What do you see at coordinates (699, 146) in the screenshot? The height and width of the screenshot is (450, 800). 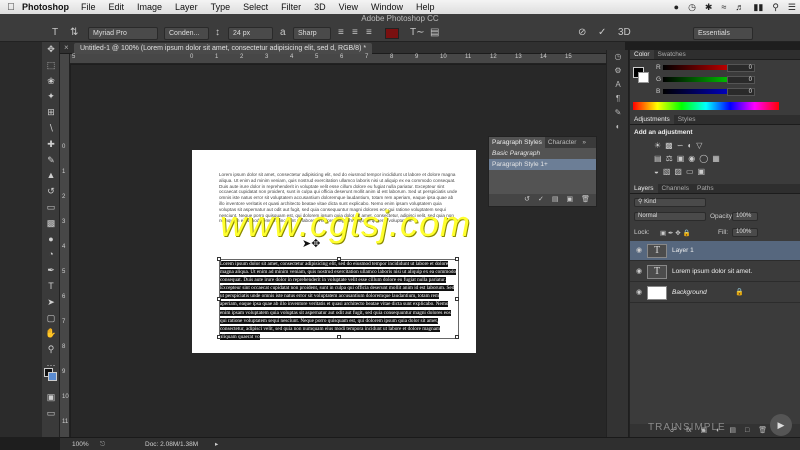 I see `vibrance-icon: ▽` at bounding box center [699, 146].